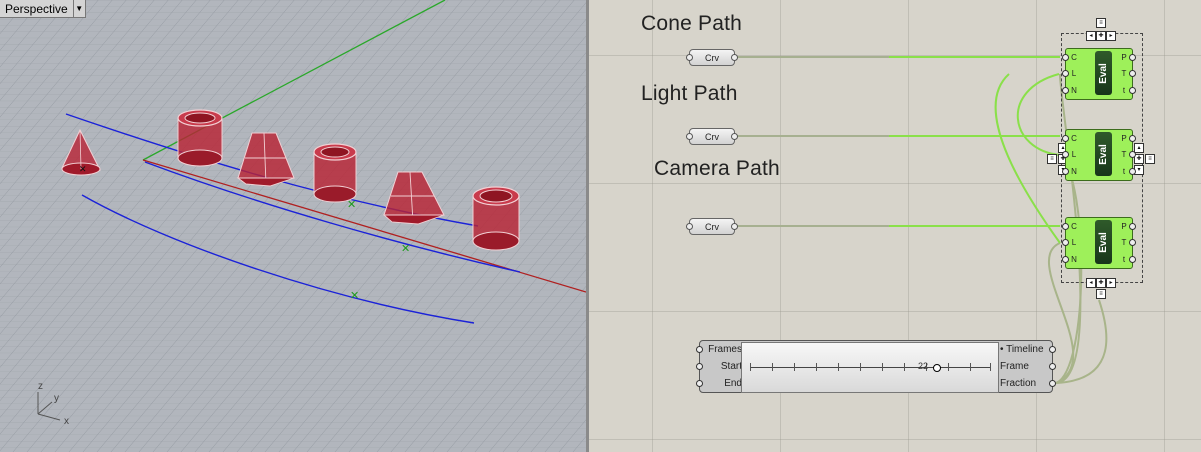  I want to click on zui-arrow-left-bottom-icon: ◂, so click(1091, 283).